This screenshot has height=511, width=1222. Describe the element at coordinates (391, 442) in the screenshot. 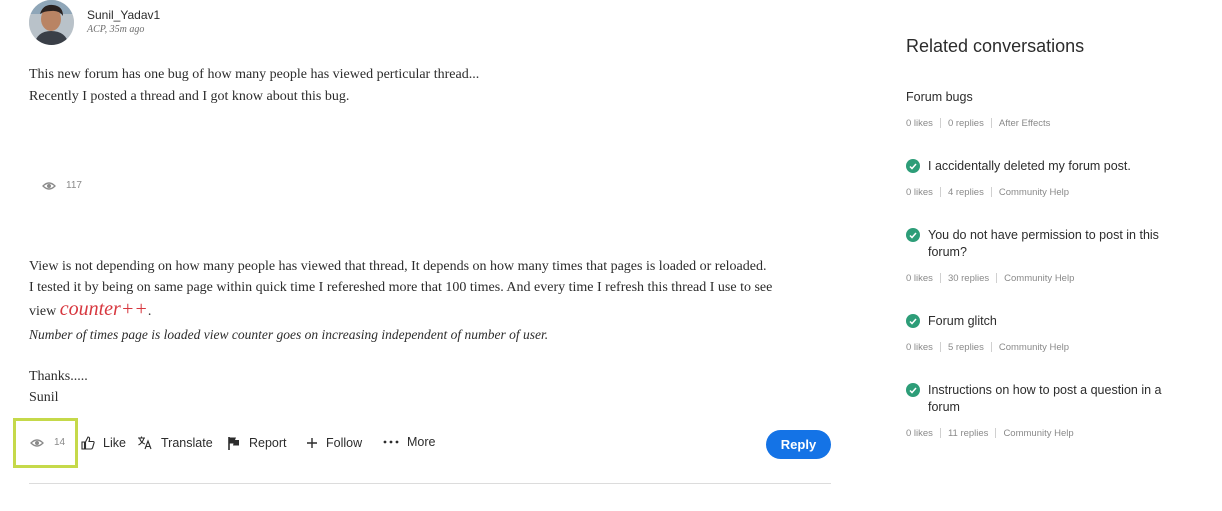

I see `more-icon` at that location.